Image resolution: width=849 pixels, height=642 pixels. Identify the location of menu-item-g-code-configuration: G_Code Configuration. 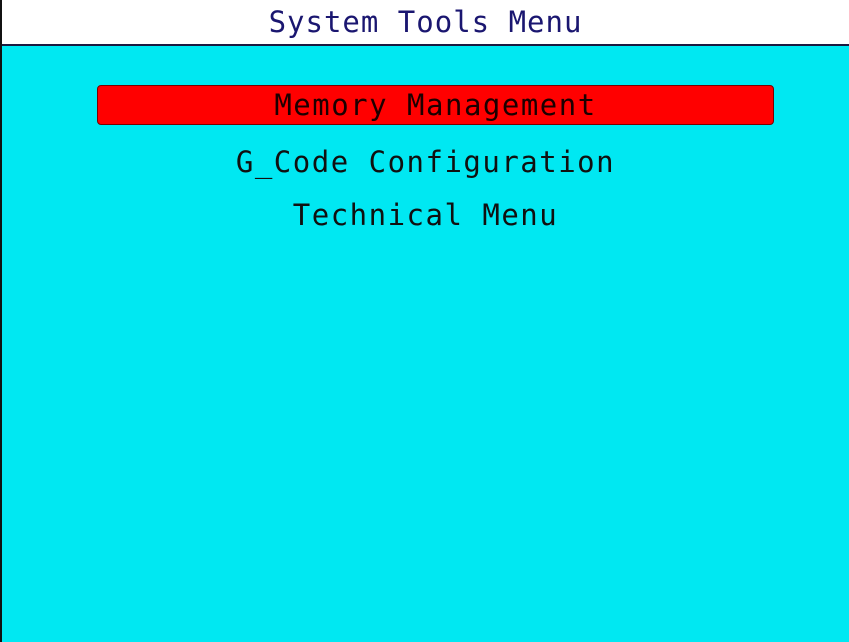
(425, 161).